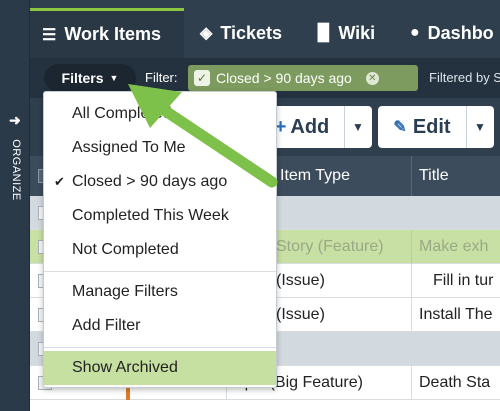 Image resolution: width=500 pixels, height=411 pixels. What do you see at coordinates (400, 127) in the screenshot?
I see `pencil-icon: ✎` at bounding box center [400, 127].